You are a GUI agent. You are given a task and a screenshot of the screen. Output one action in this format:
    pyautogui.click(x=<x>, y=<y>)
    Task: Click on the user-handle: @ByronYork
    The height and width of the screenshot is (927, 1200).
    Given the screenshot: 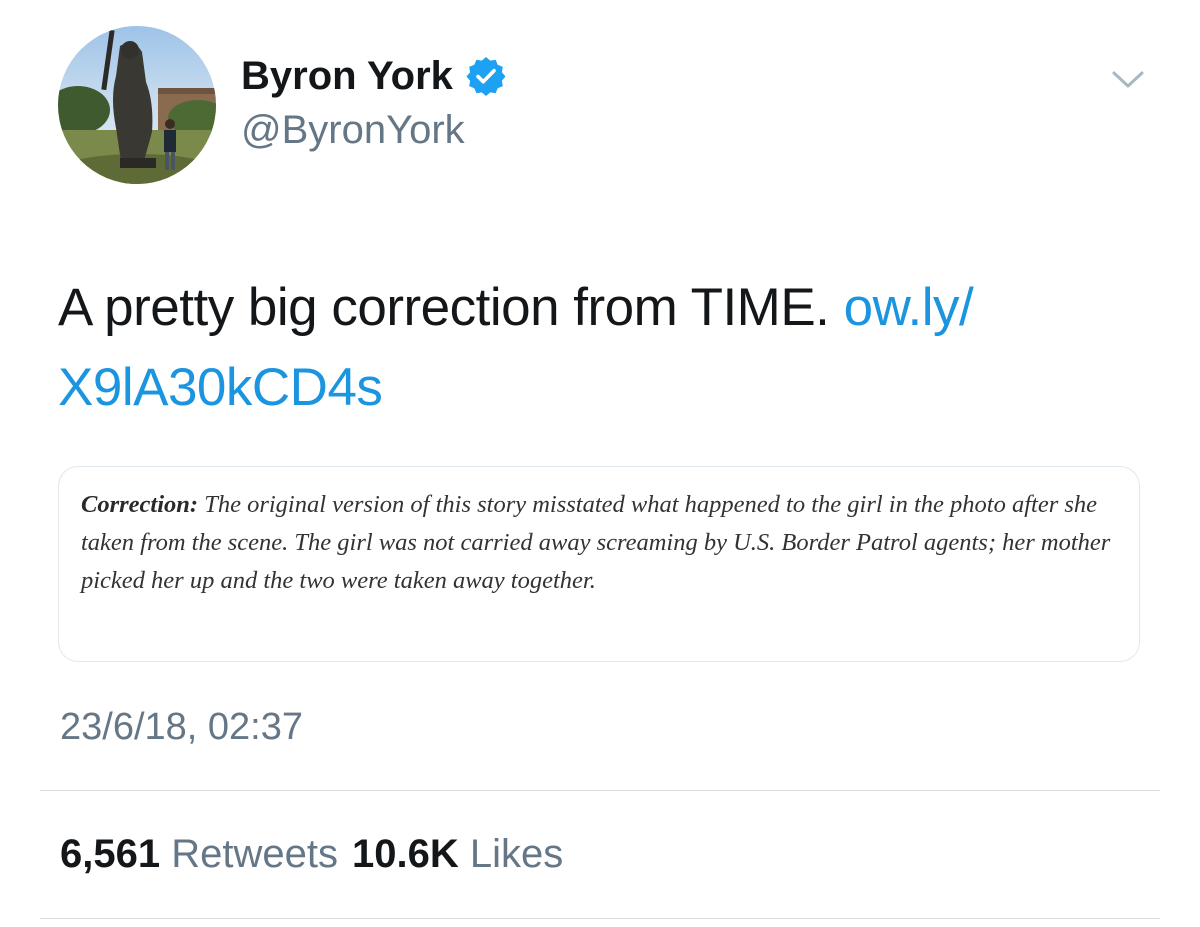 What is the action you would take?
    pyautogui.click(x=353, y=130)
    